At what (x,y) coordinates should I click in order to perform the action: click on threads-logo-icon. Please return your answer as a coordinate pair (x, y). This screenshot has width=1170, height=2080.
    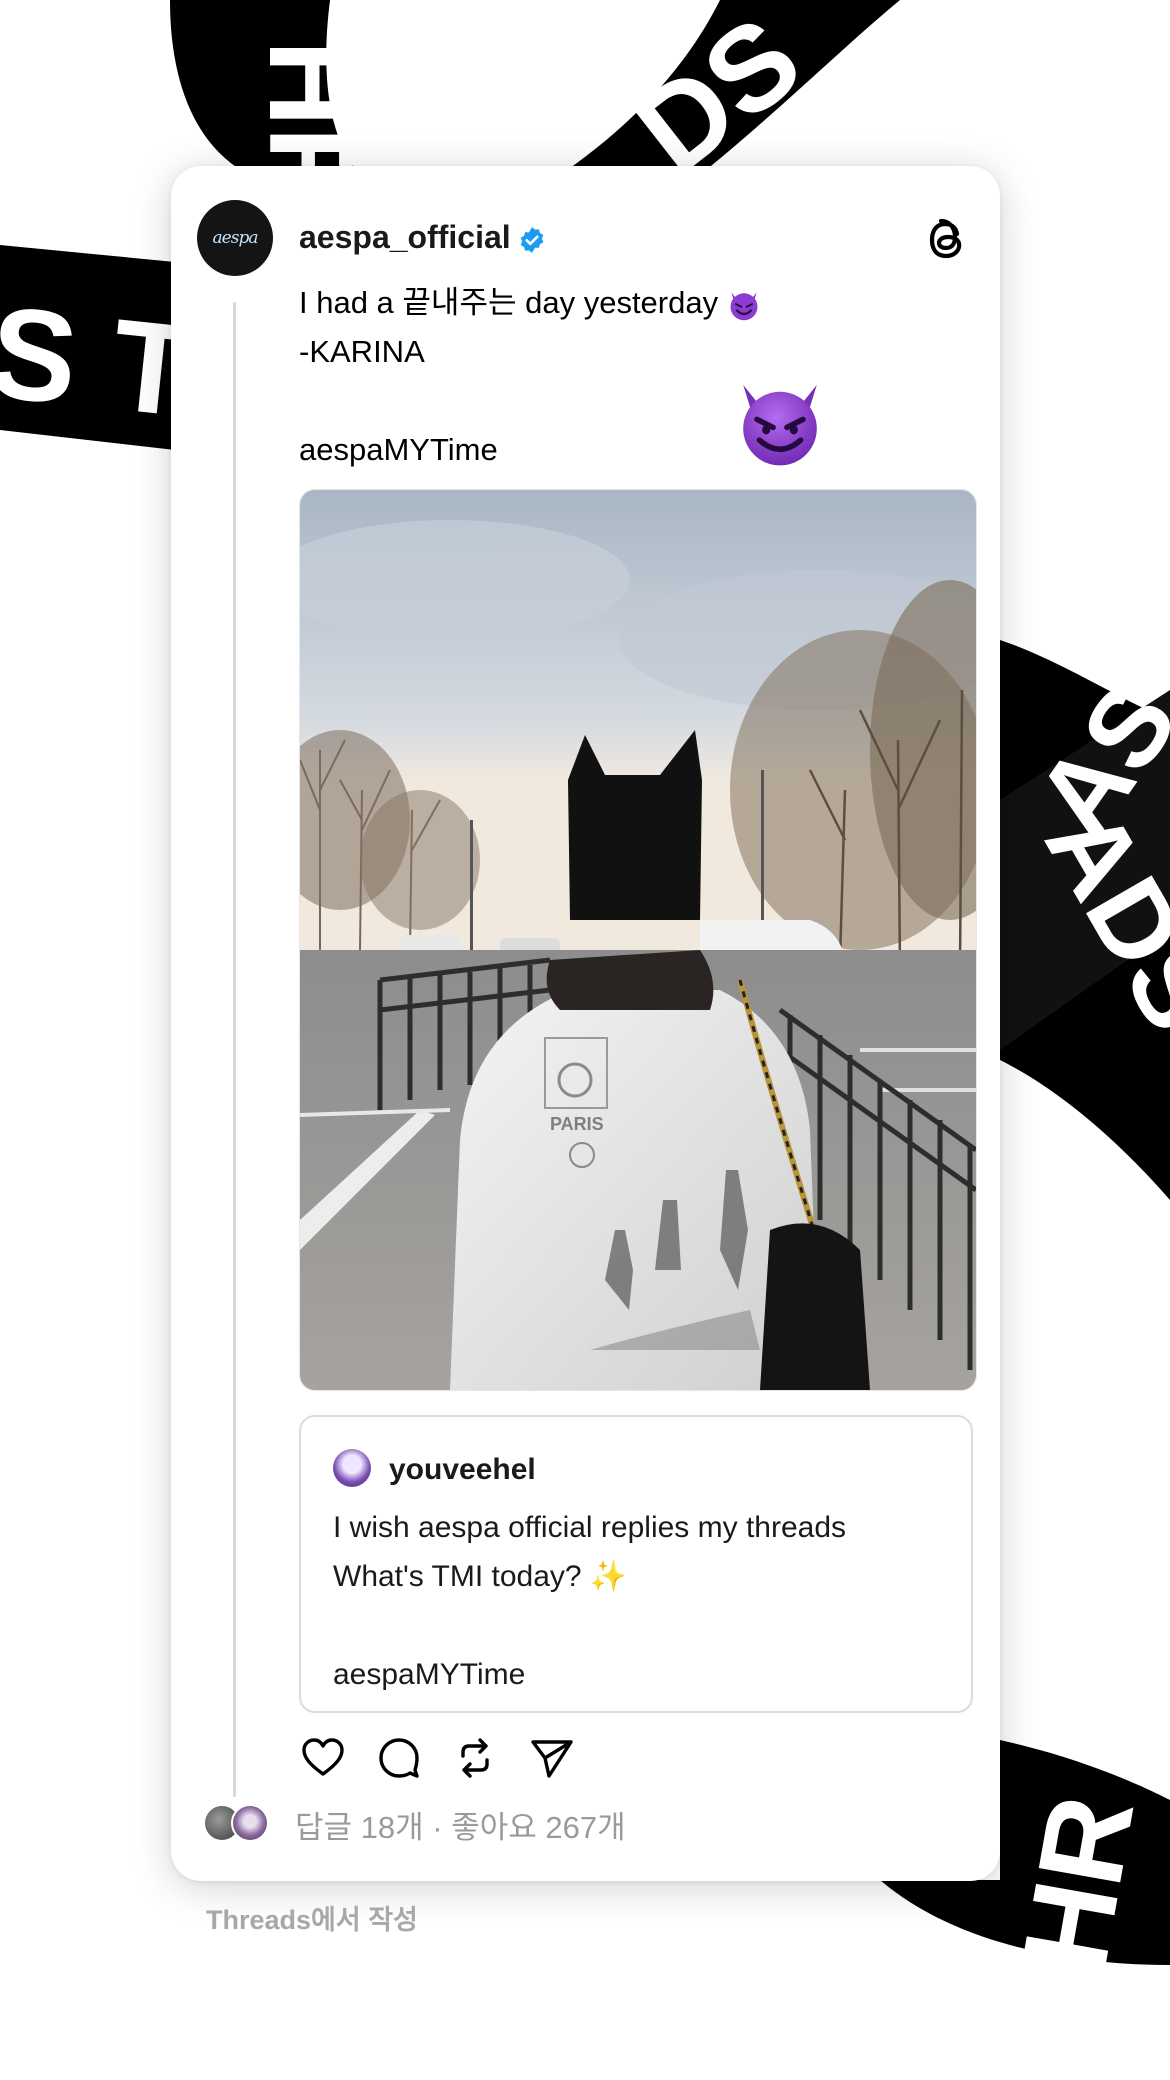
    Looking at the image, I should click on (947, 240).